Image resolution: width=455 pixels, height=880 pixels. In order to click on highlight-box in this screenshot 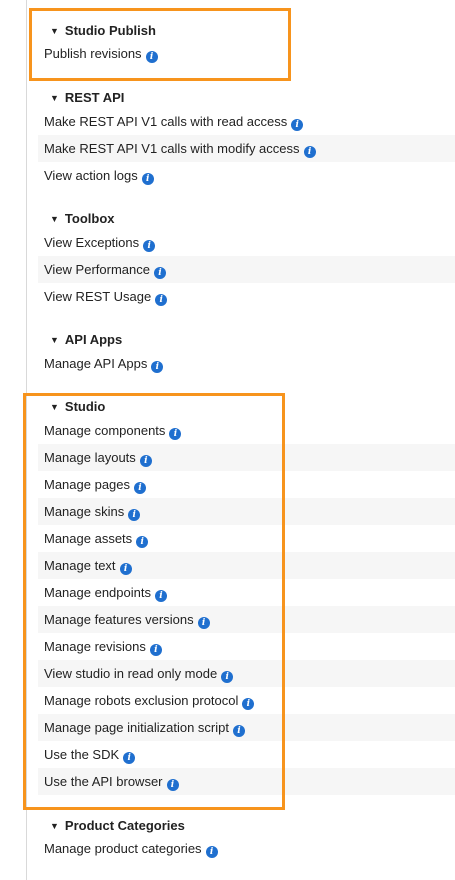, I will do `click(160, 44)`.